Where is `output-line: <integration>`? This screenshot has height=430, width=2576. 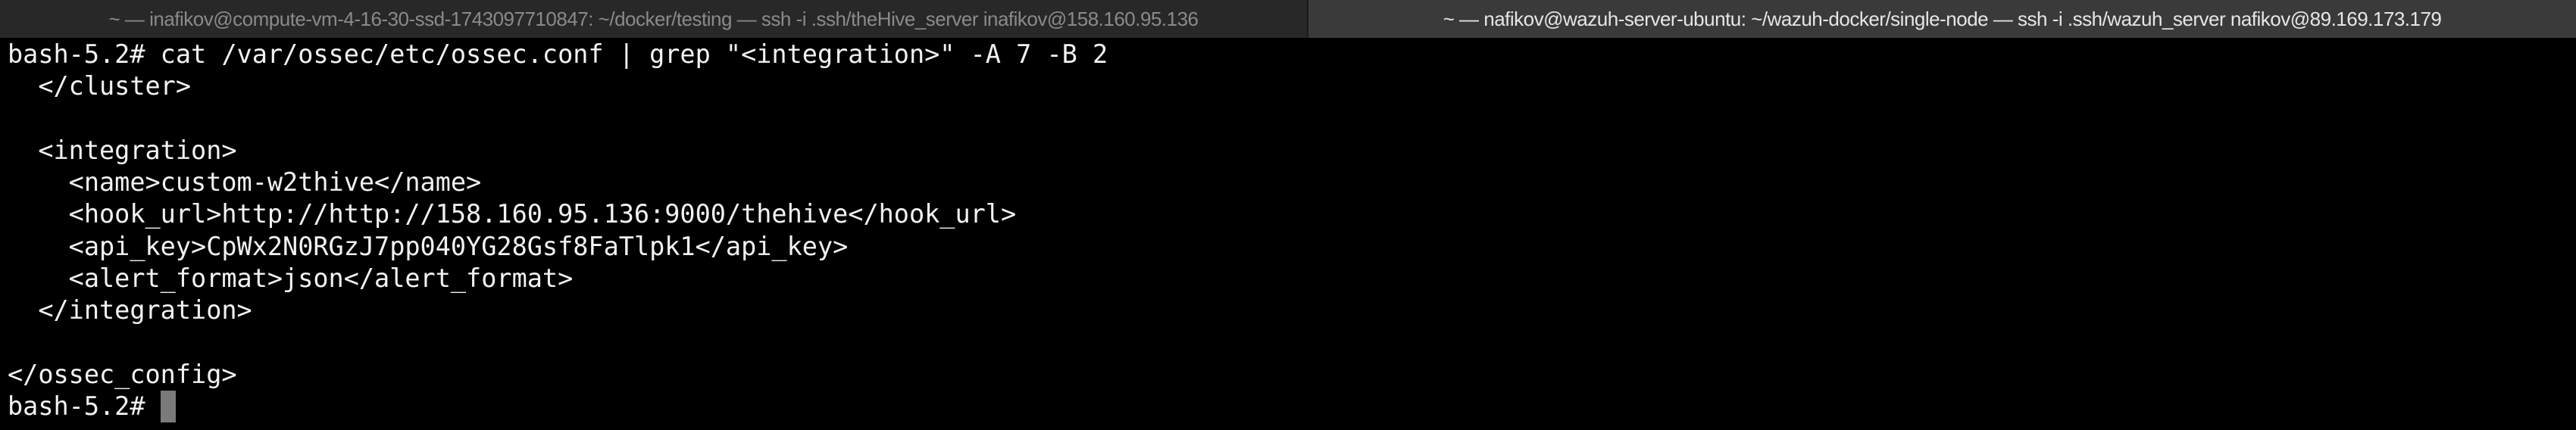
output-line: <integration> is located at coordinates (123, 150).